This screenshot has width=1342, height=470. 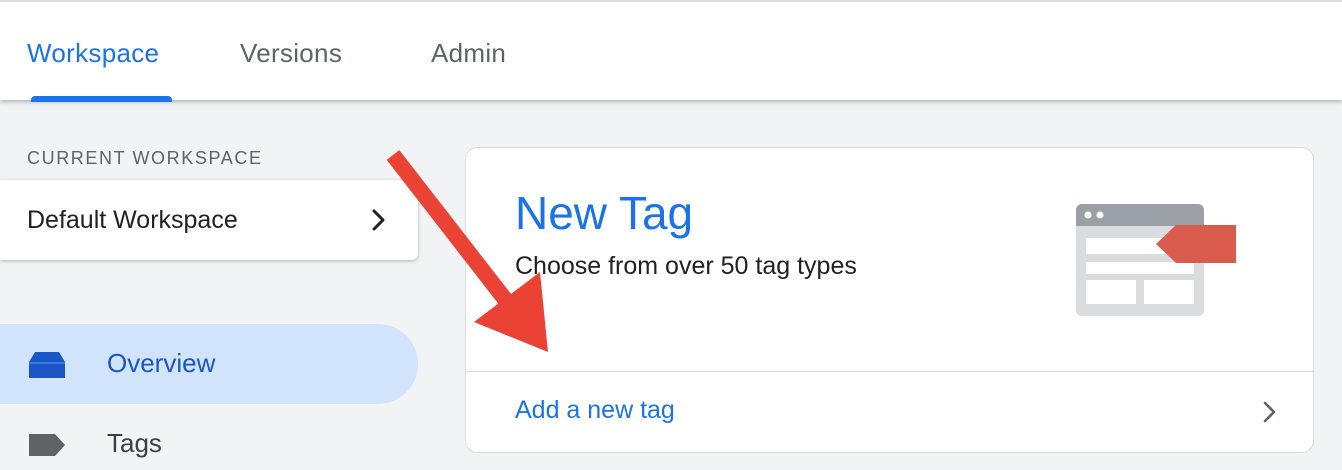 What do you see at coordinates (93, 53) in the screenshot?
I see `tab-workspace: Workspace` at bounding box center [93, 53].